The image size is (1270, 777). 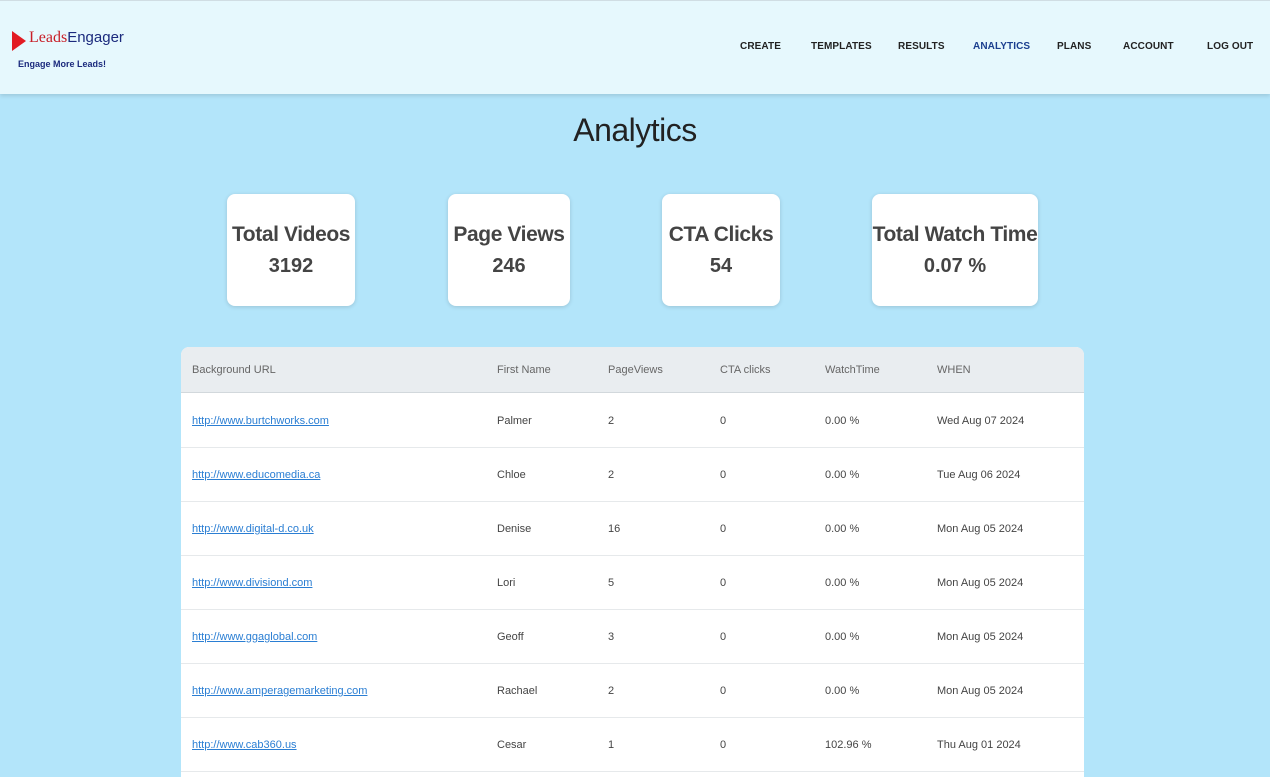 I want to click on cell-page-views: 16, so click(x=614, y=529).